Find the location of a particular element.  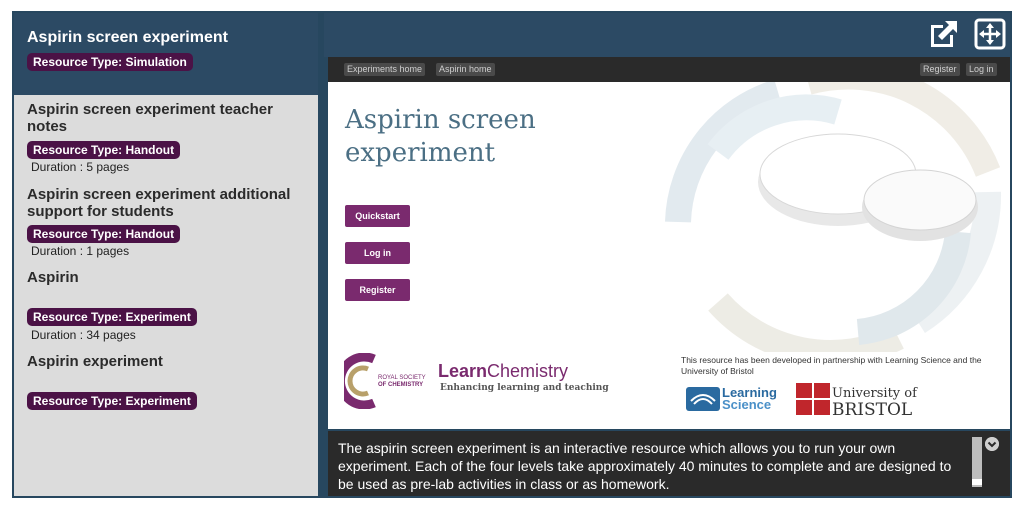

logo-line: University of is located at coordinates (874, 393).